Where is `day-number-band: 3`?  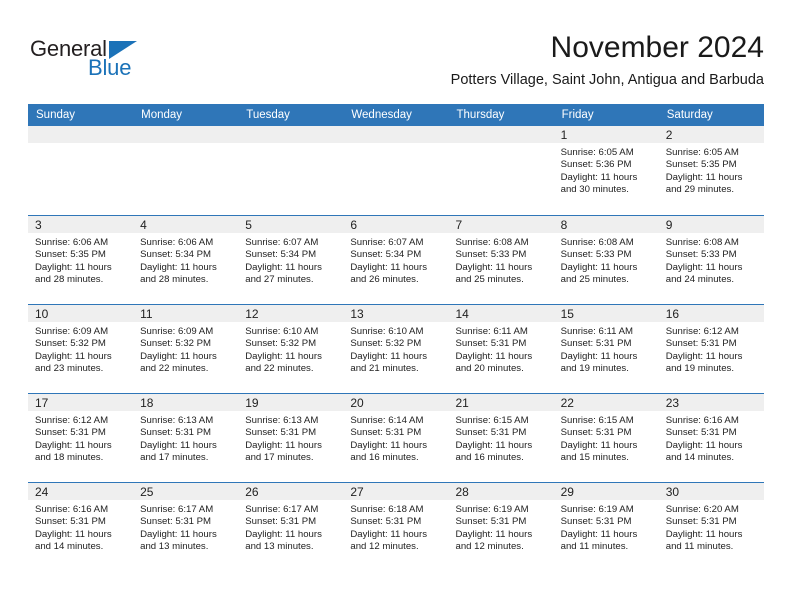 day-number-band: 3 is located at coordinates (81, 224).